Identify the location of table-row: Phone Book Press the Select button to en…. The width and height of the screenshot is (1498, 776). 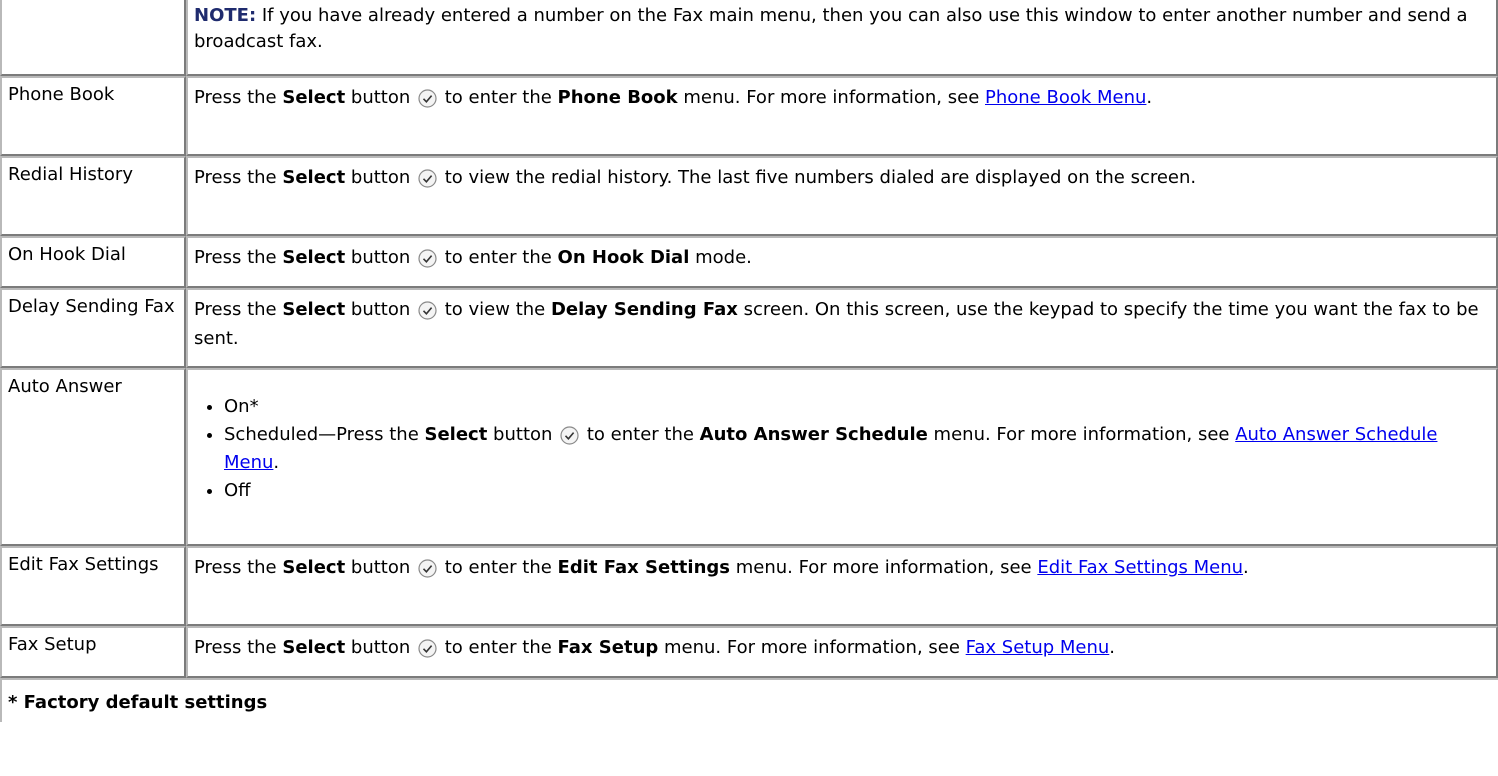
(749, 116).